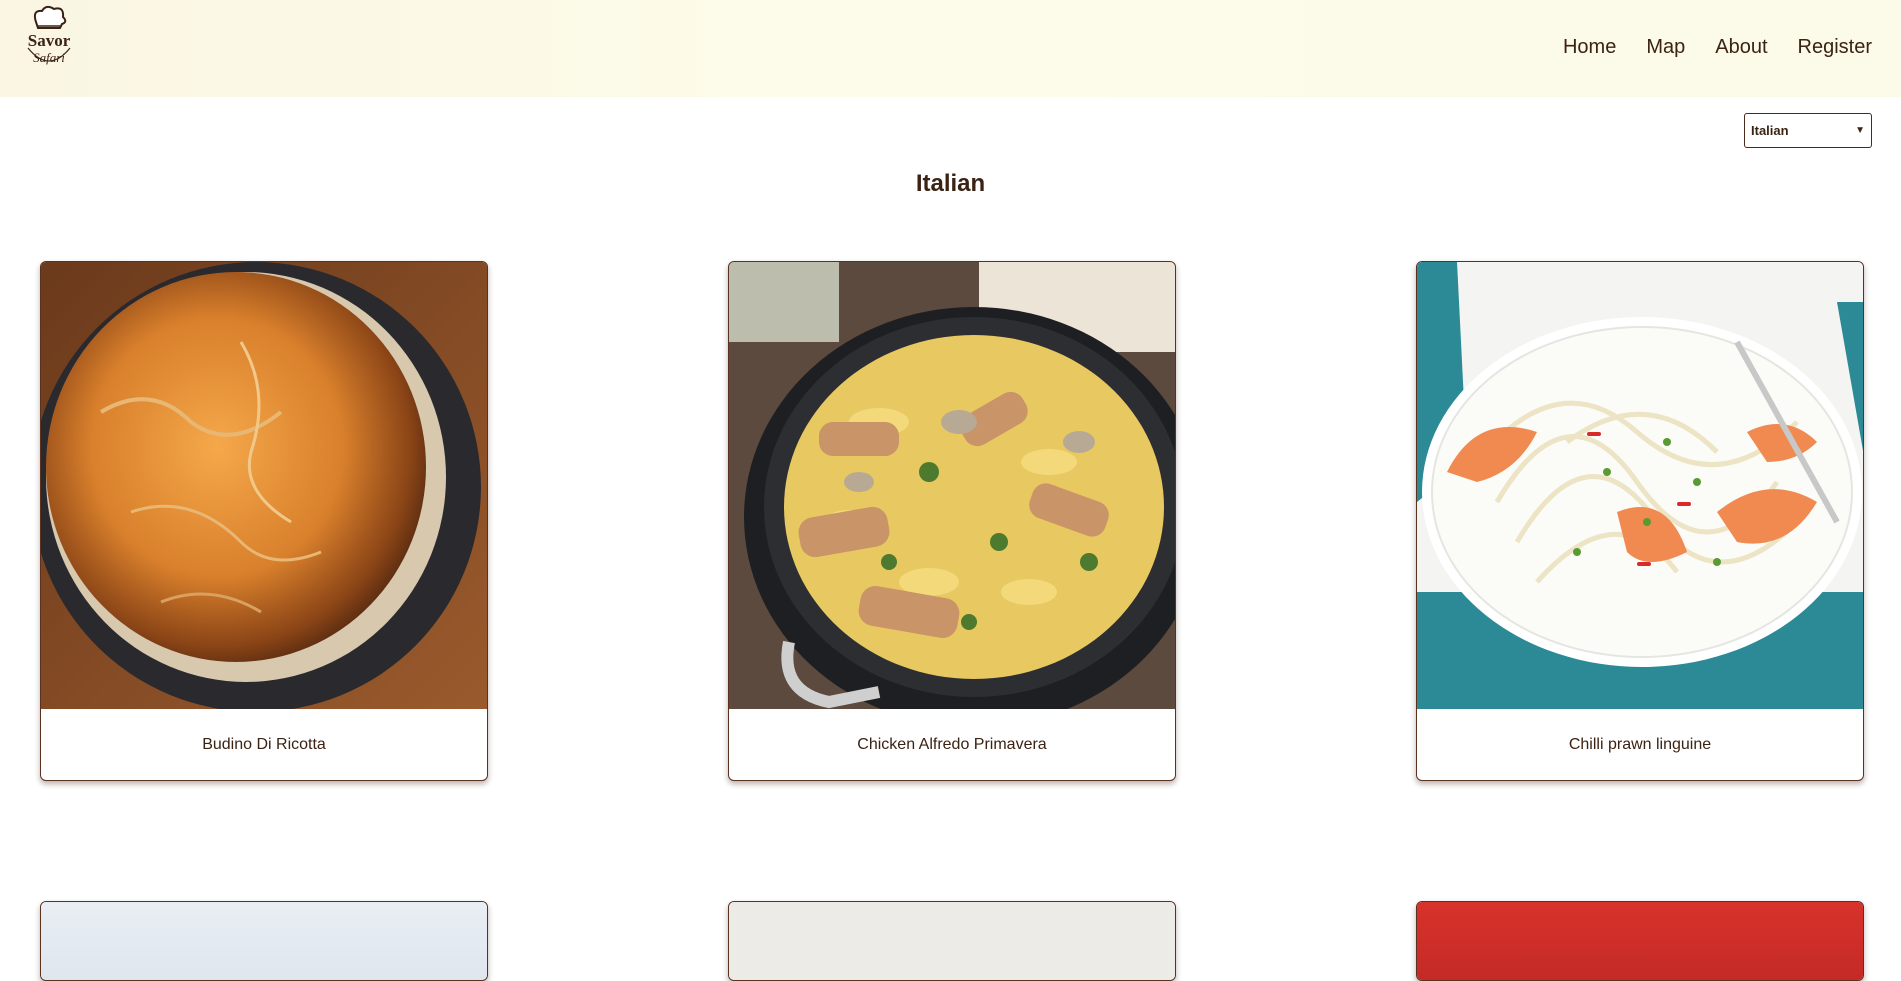 This screenshot has height=981, width=1901. I want to click on recipe-card-chilli-prawn: Chilli prawn linguine, so click(1640, 521).